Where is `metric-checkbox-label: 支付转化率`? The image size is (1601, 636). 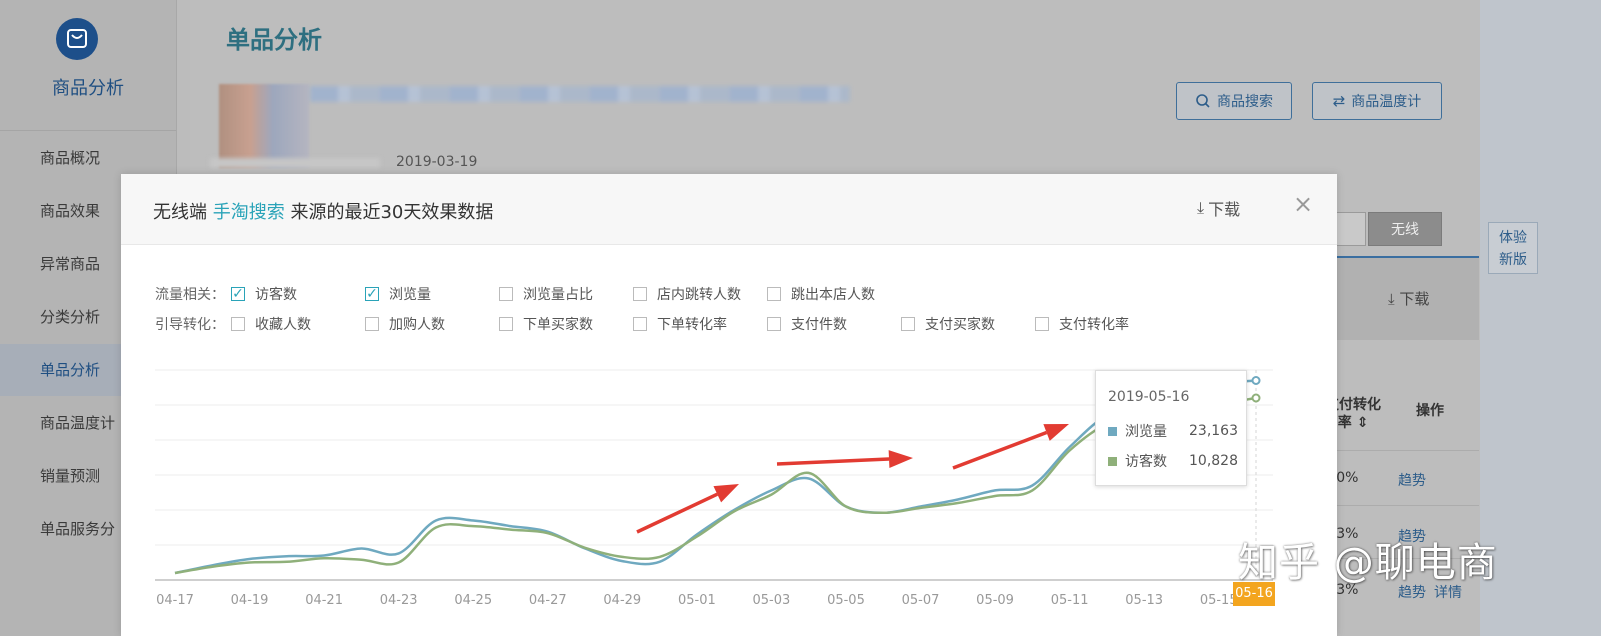
metric-checkbox-label: 支付转化率 is located at coordinates (1094, 325).